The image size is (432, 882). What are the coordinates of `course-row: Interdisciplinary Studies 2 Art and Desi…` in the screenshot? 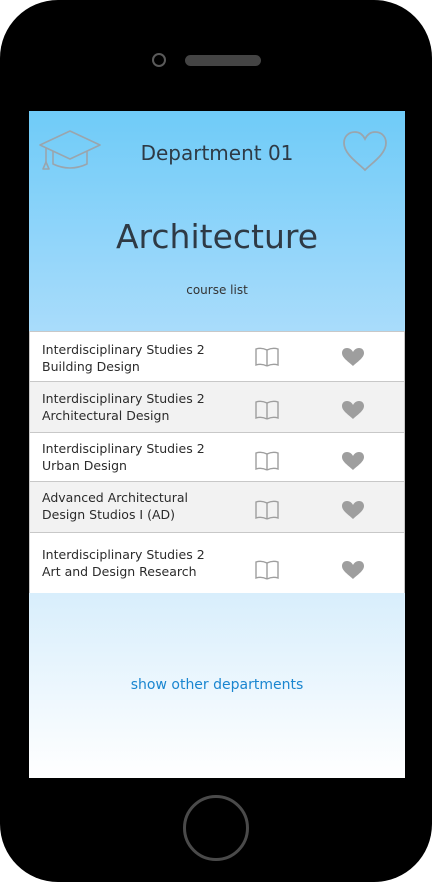 It's located at (217, 563).